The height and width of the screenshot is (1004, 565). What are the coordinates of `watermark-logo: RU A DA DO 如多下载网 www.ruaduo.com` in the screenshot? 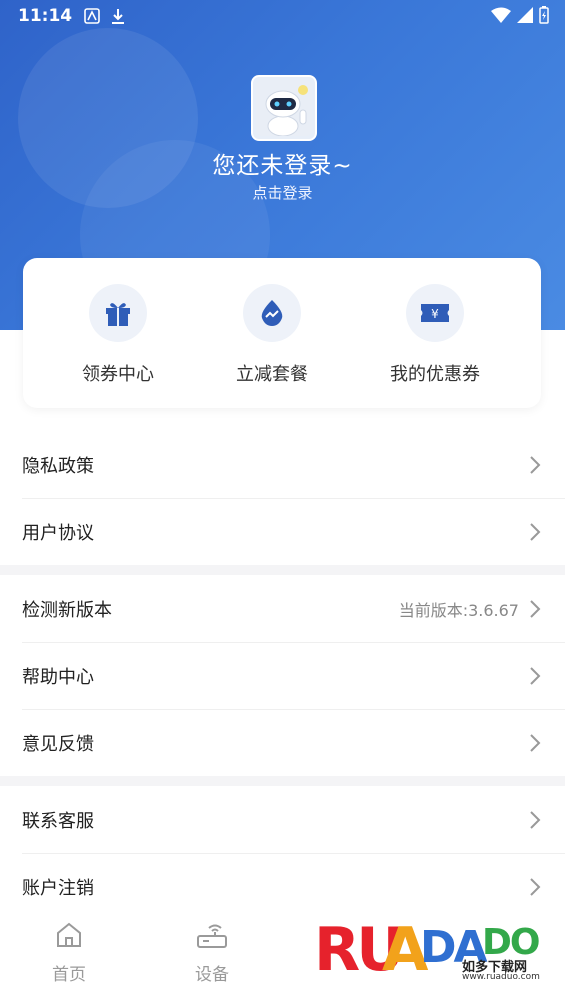 It's located at (437, 952).